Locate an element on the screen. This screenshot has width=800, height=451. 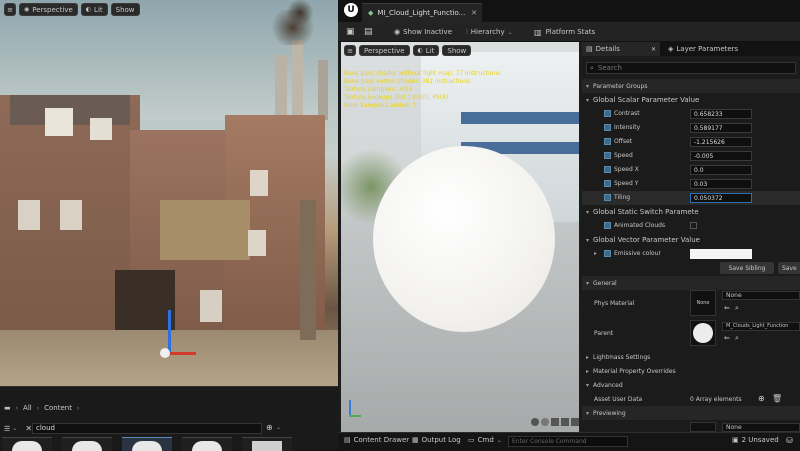
preview-perspective-button: Perspective is located at coordinates (384, 50).